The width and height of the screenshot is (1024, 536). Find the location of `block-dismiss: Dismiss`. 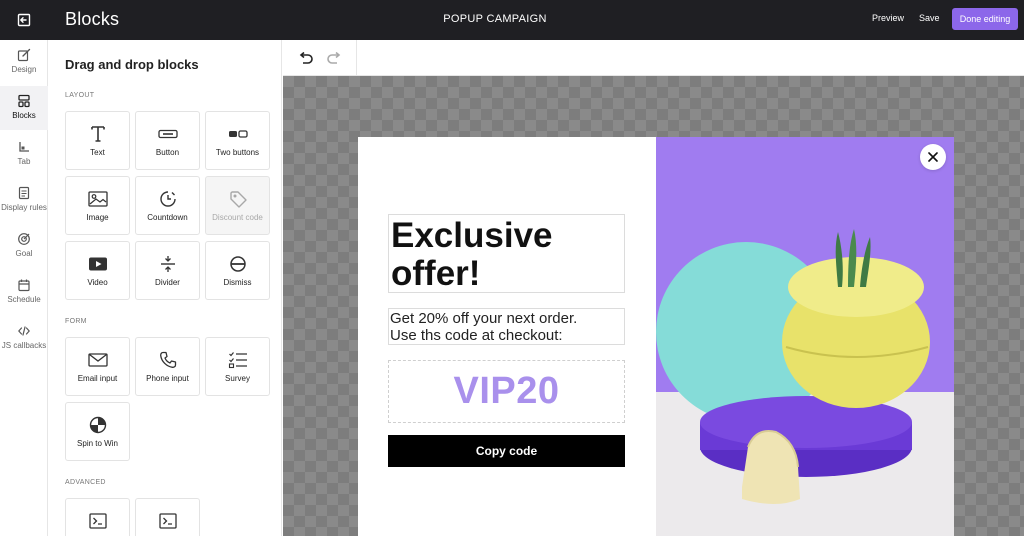

block-dismiss: Dismiss is located at coordinates (237, 270).